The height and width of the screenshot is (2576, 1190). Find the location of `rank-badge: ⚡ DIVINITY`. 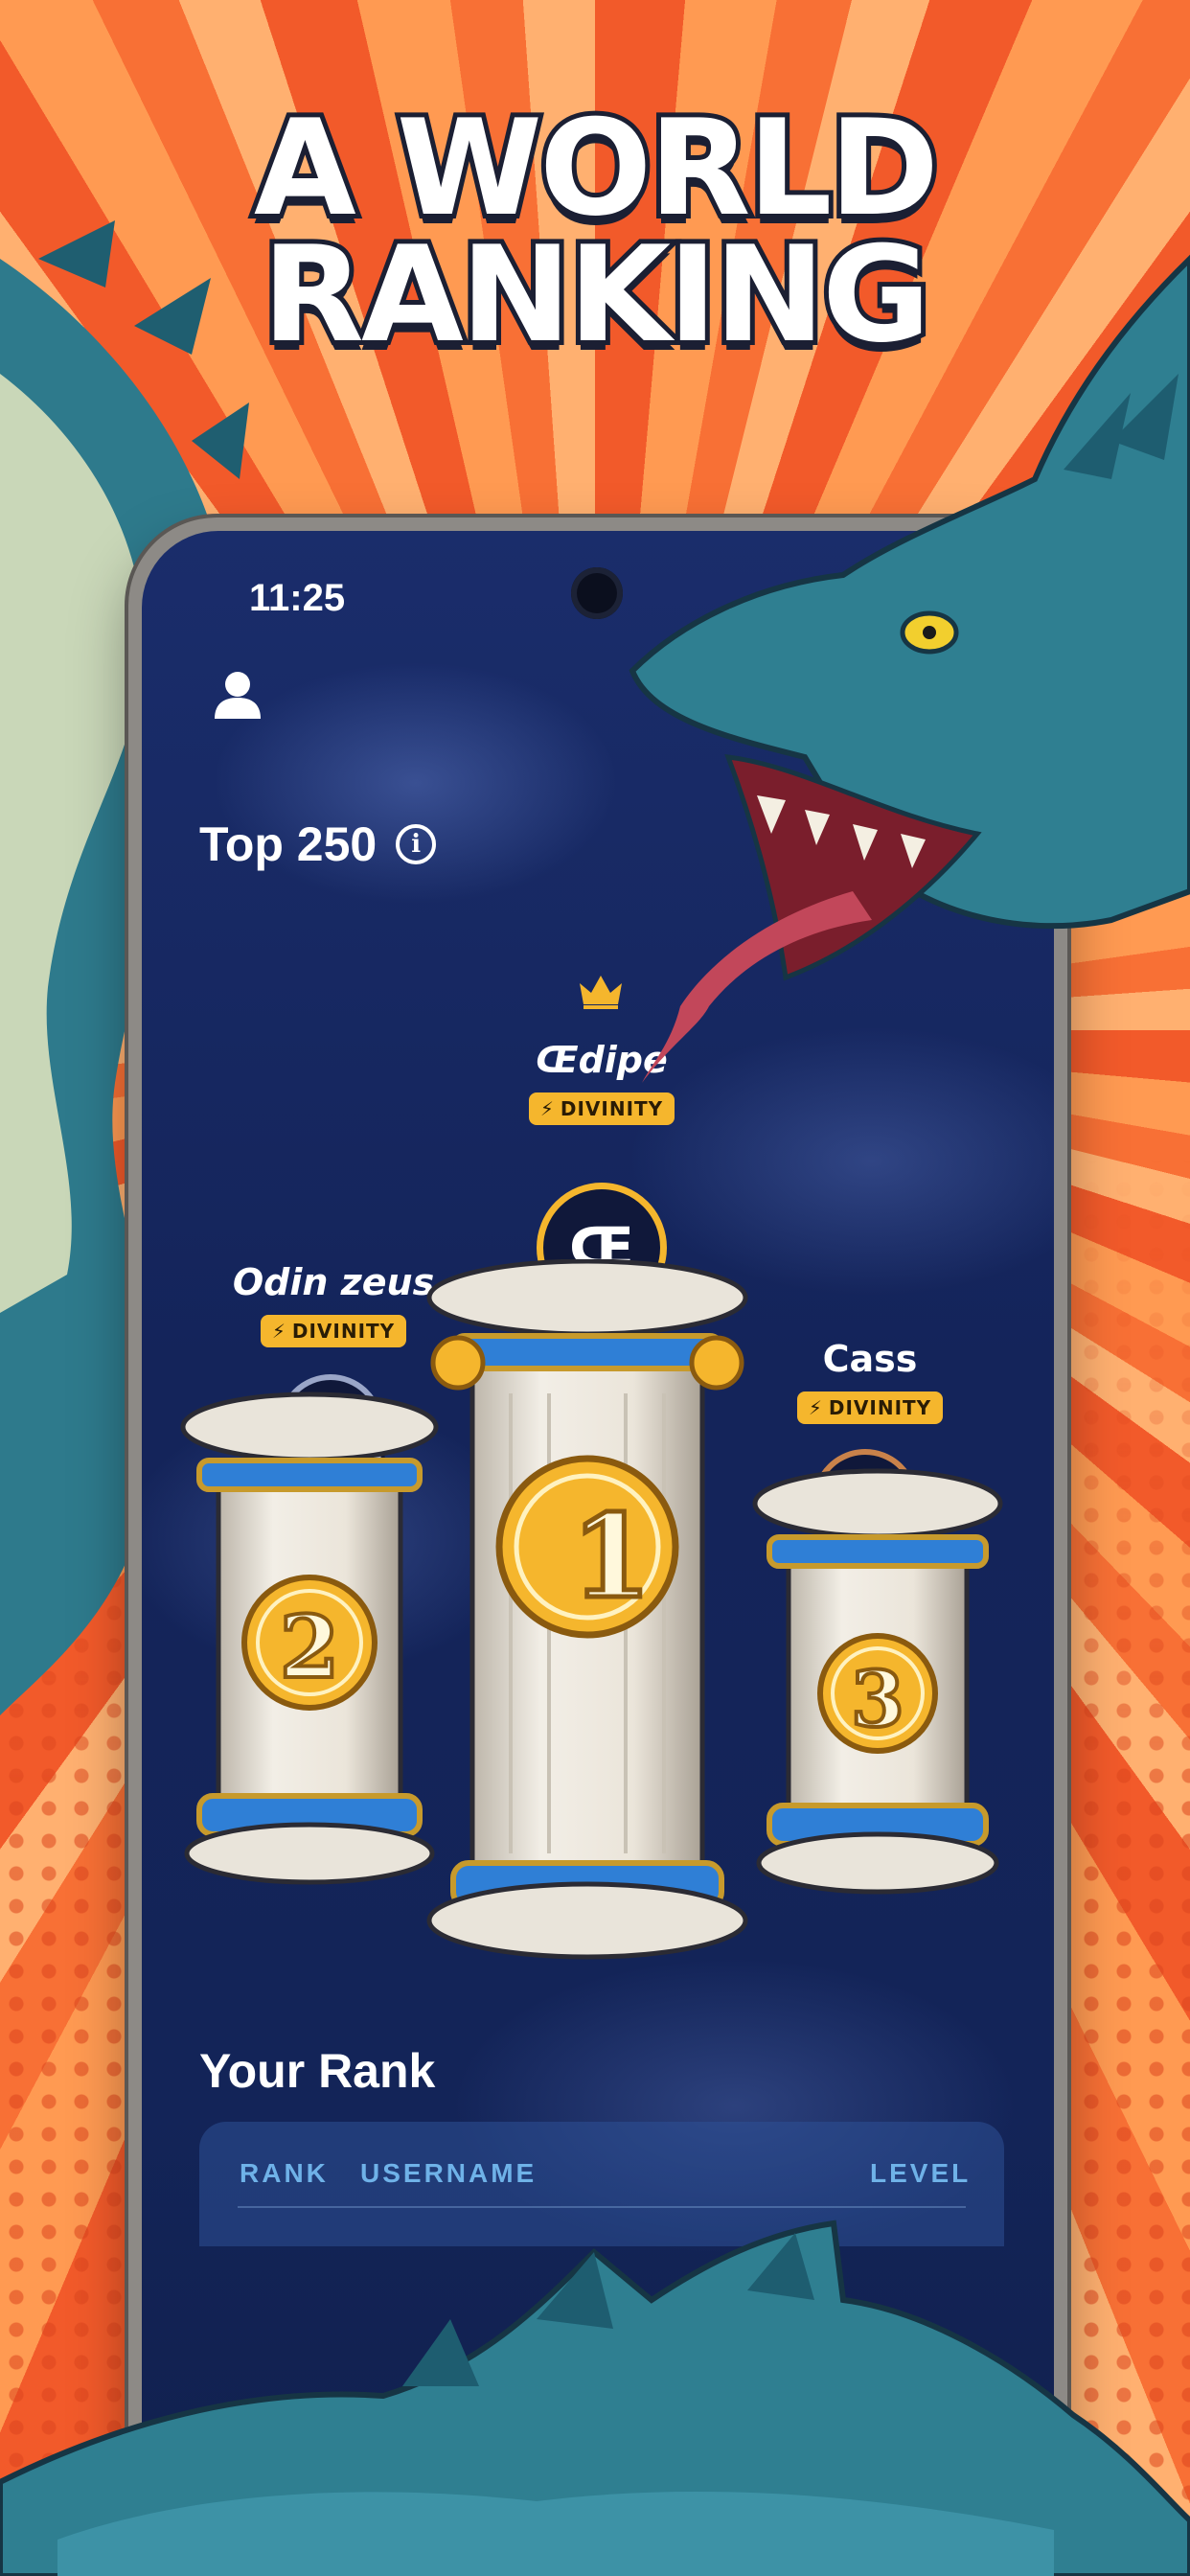

rank-badge: ⚡ DIVINITY is located at coordinates (602, 1108).